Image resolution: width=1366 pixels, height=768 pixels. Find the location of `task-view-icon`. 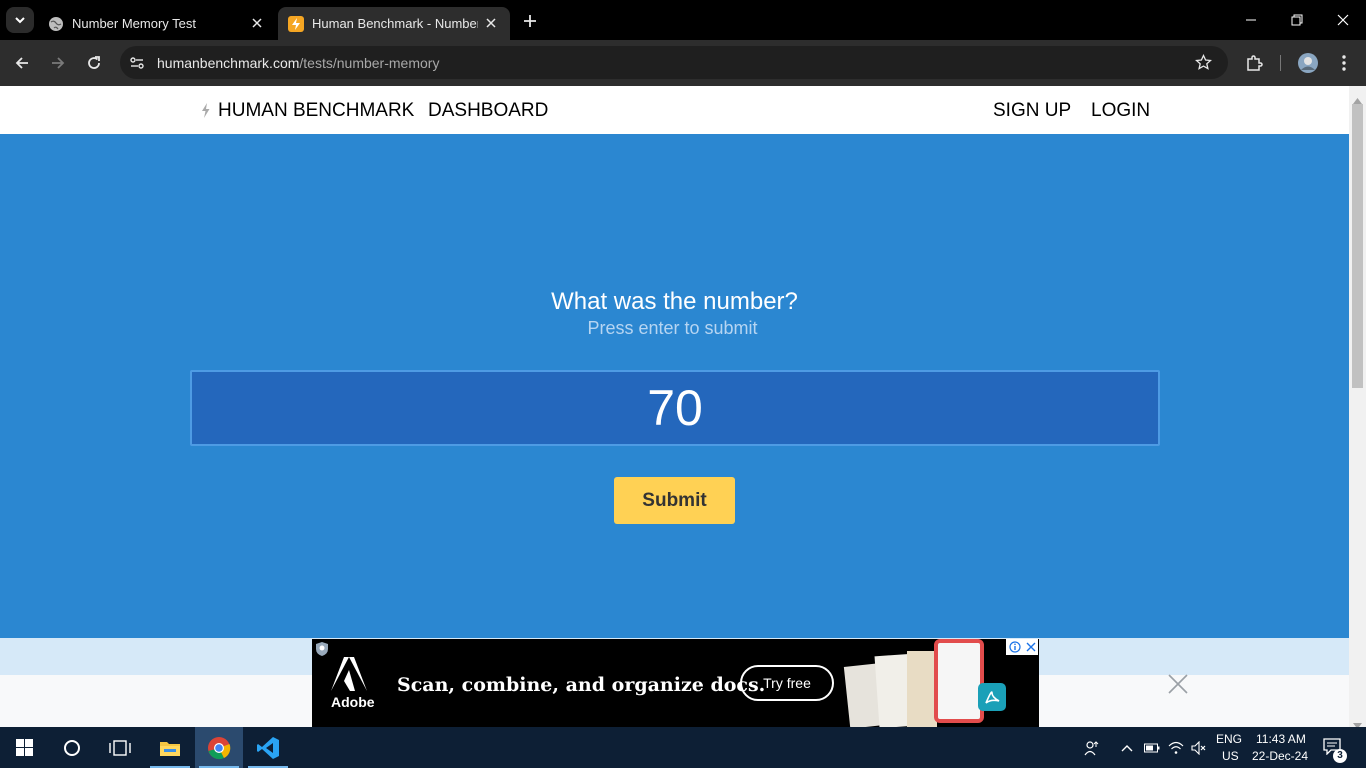

task-view-icon is located at coordinates (120, 747).